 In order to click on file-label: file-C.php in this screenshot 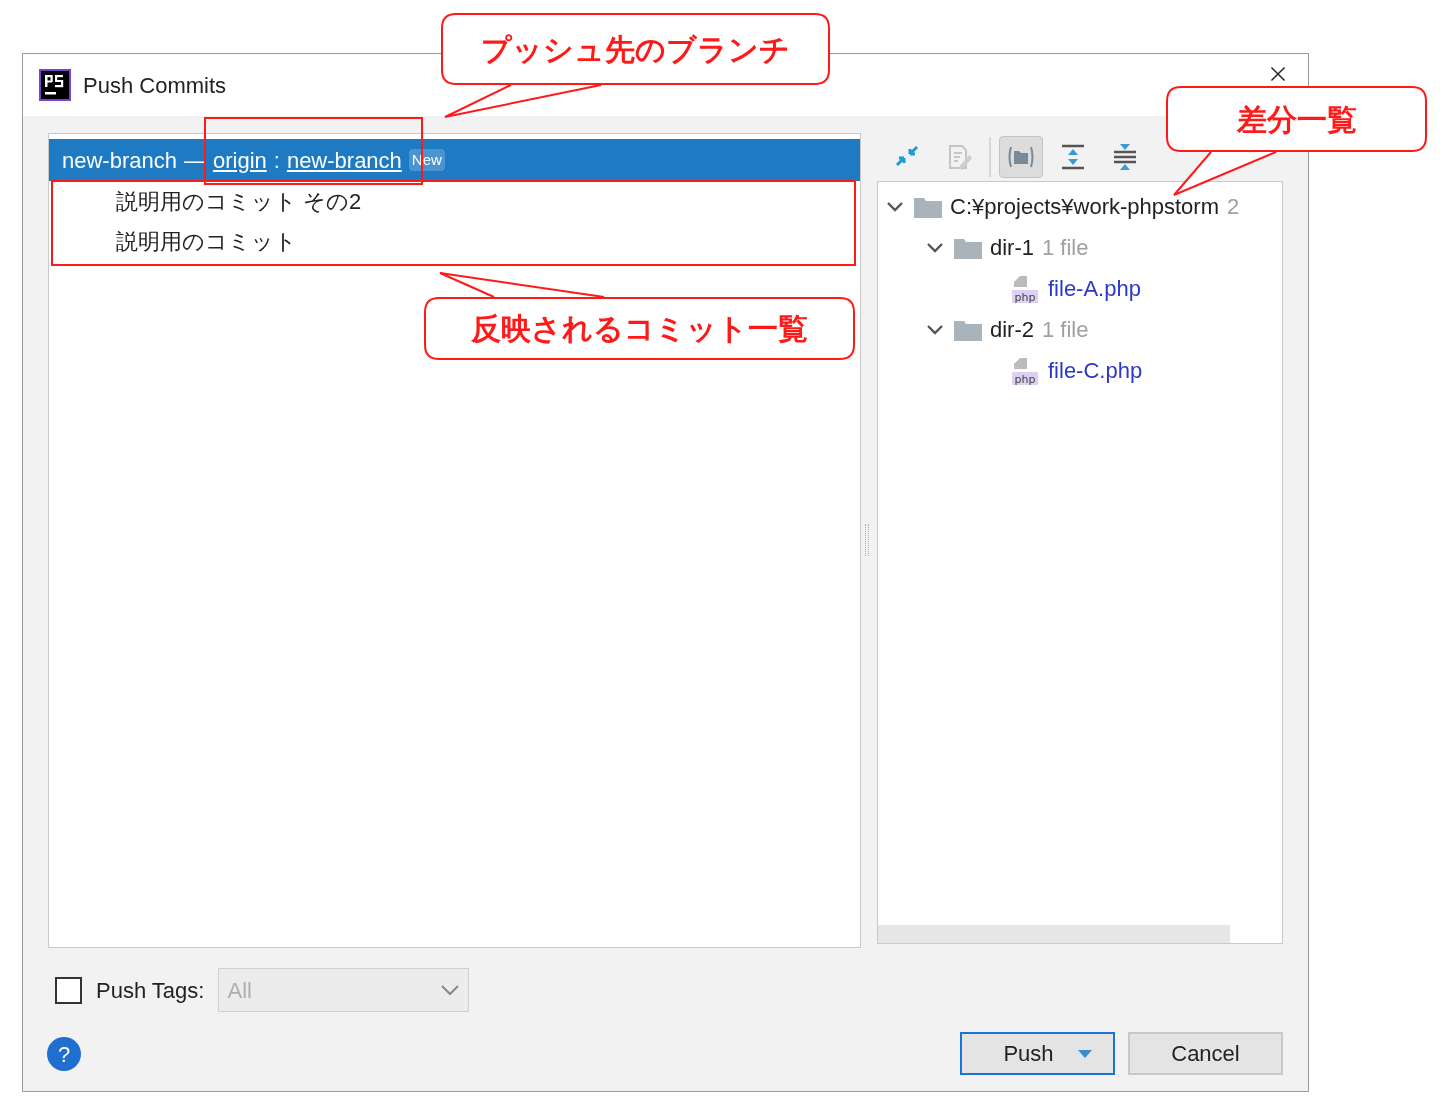, I will do `click(1095, 370)`.